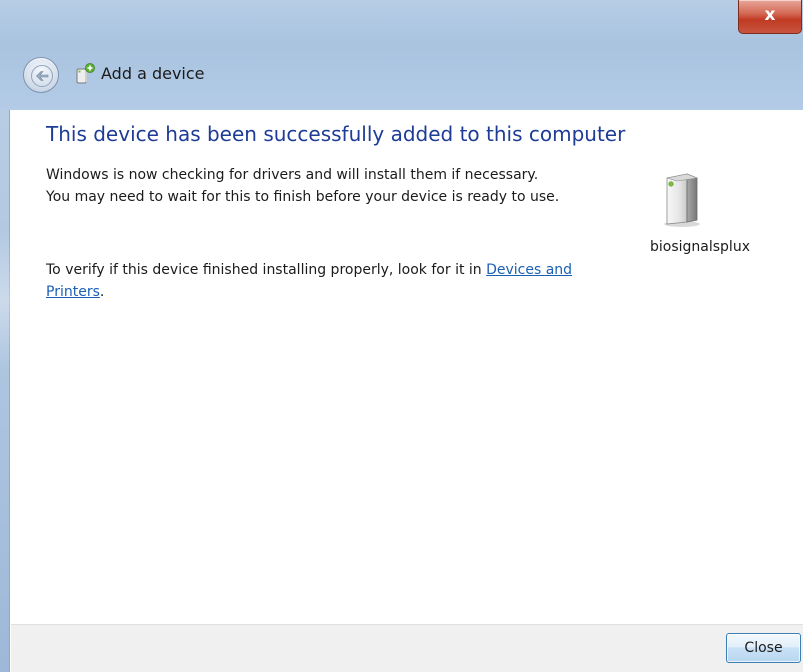 This screenshot has height=672, width=803. I want to click on verify-text-suffix: ., so click(102, 292).